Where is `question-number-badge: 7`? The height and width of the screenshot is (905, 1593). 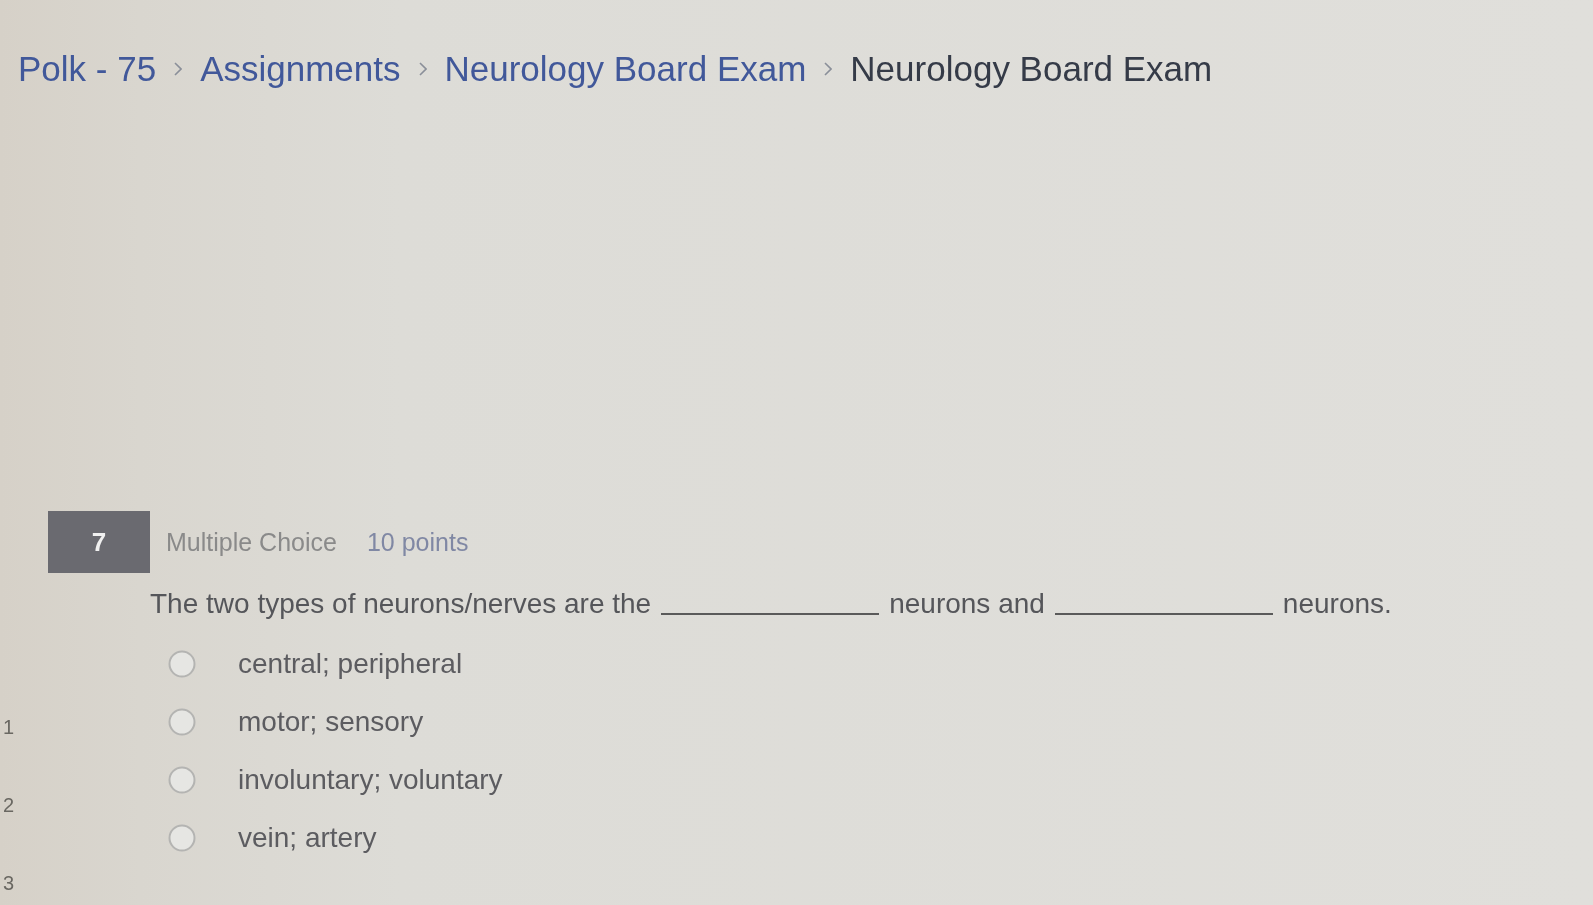 question-number-badge: 7 is located at coordinates (99, 542).